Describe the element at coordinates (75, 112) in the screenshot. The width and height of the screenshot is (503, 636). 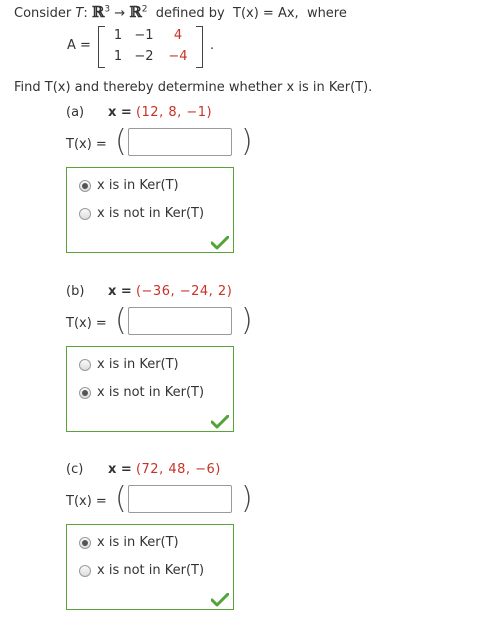
I see `part-label: (a)` at that location.